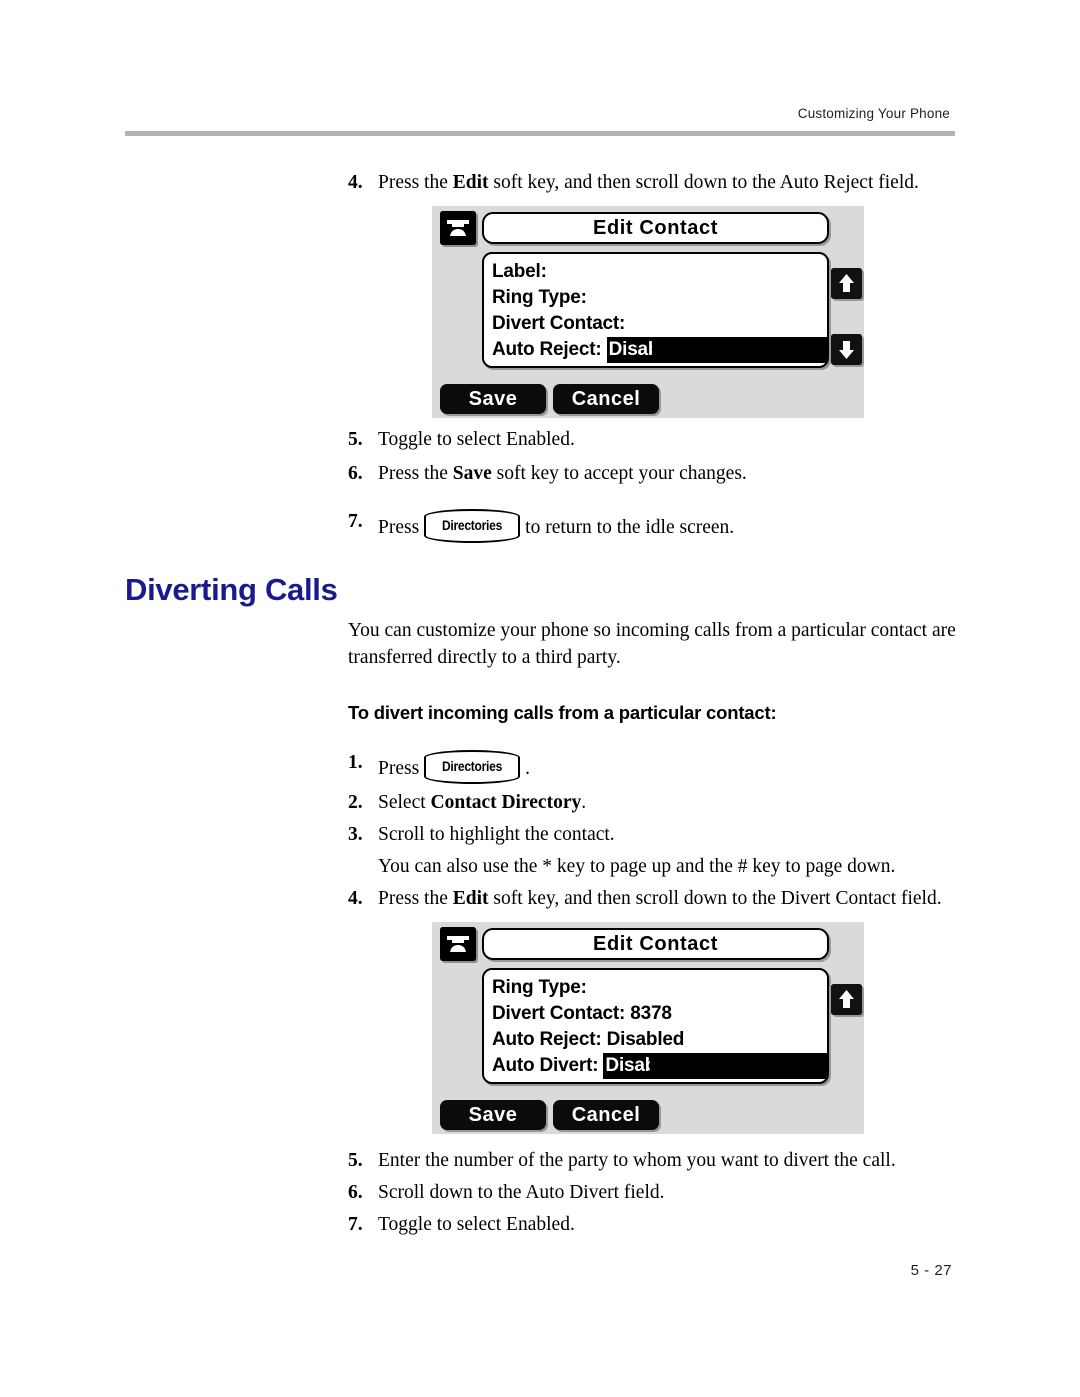 The width and height of the screenshot is (1080, 1397). What do you see at coordinates (654, 1225) in the screenshot?
I see `step-item: 7. Toggle to select Enabled.` at bounding box center [654, 1225].